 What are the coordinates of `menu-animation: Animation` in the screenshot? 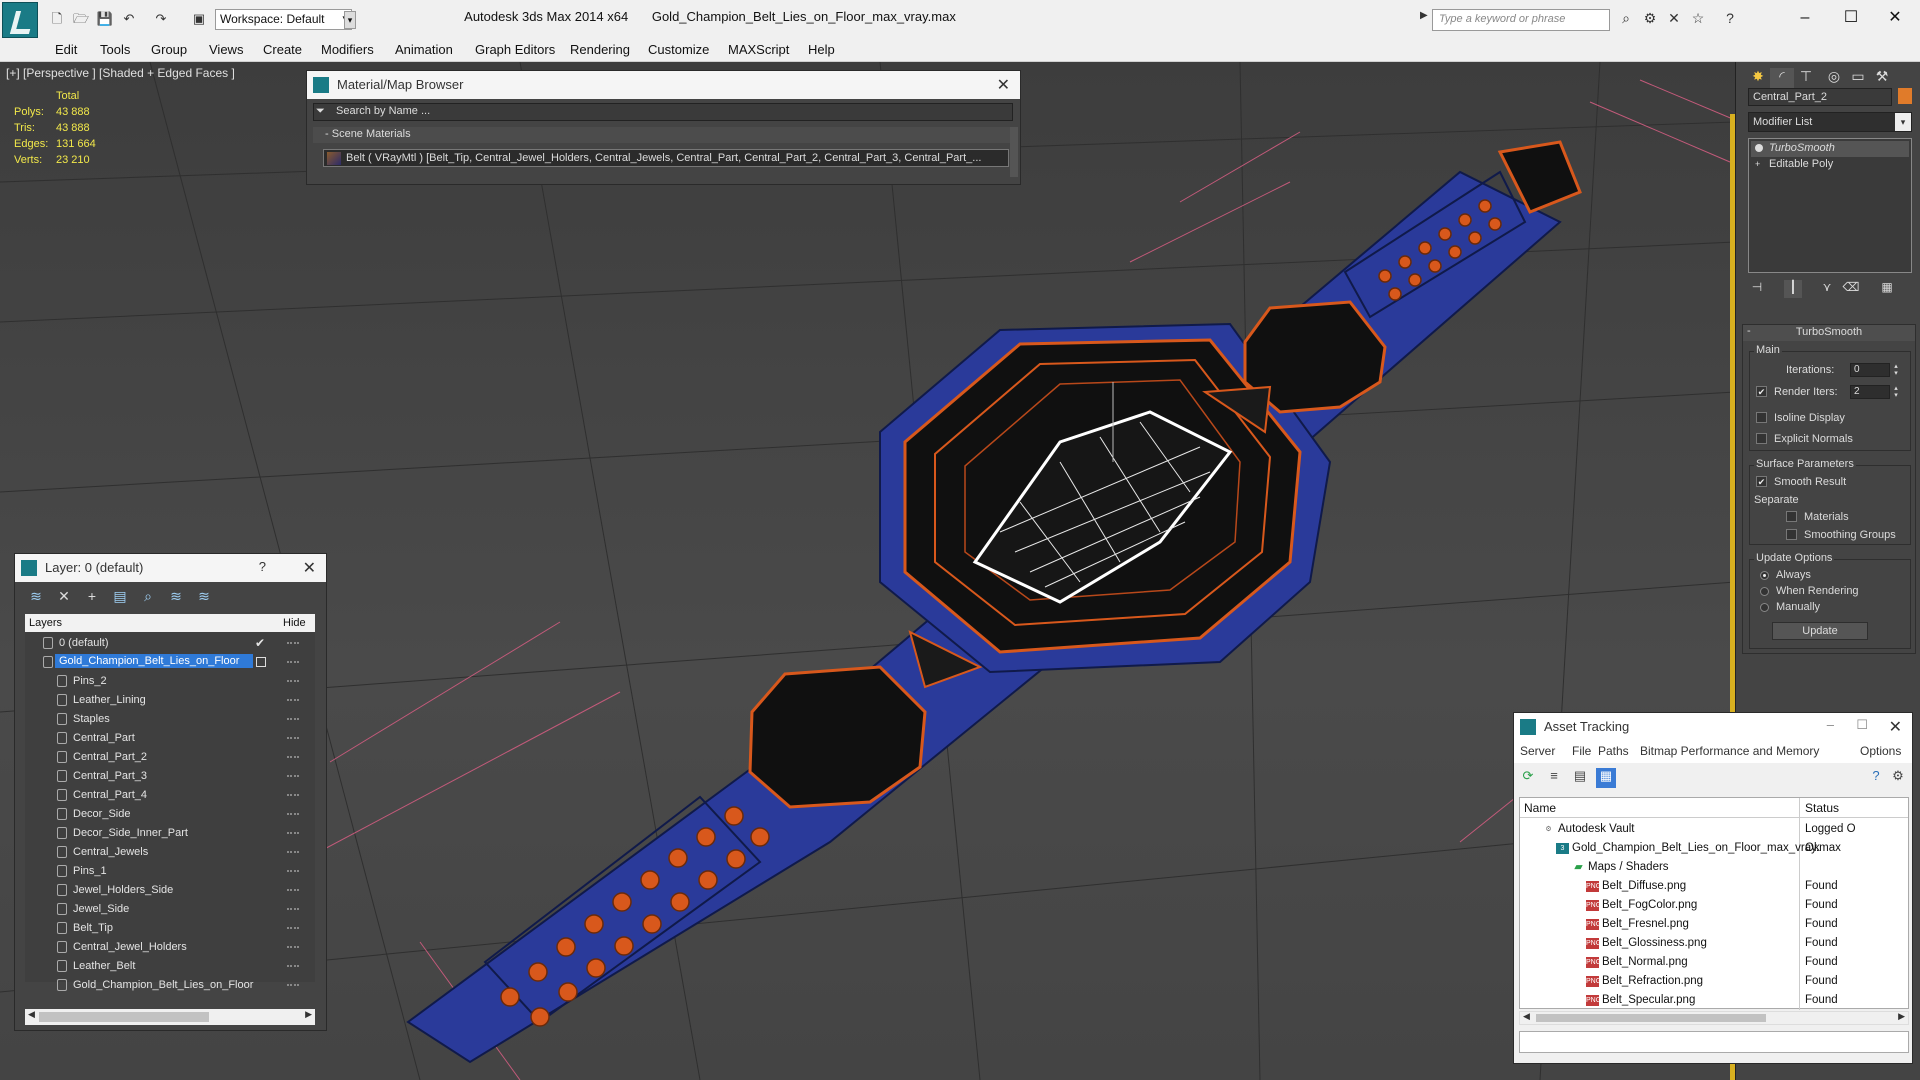 It's located at (424, 49).